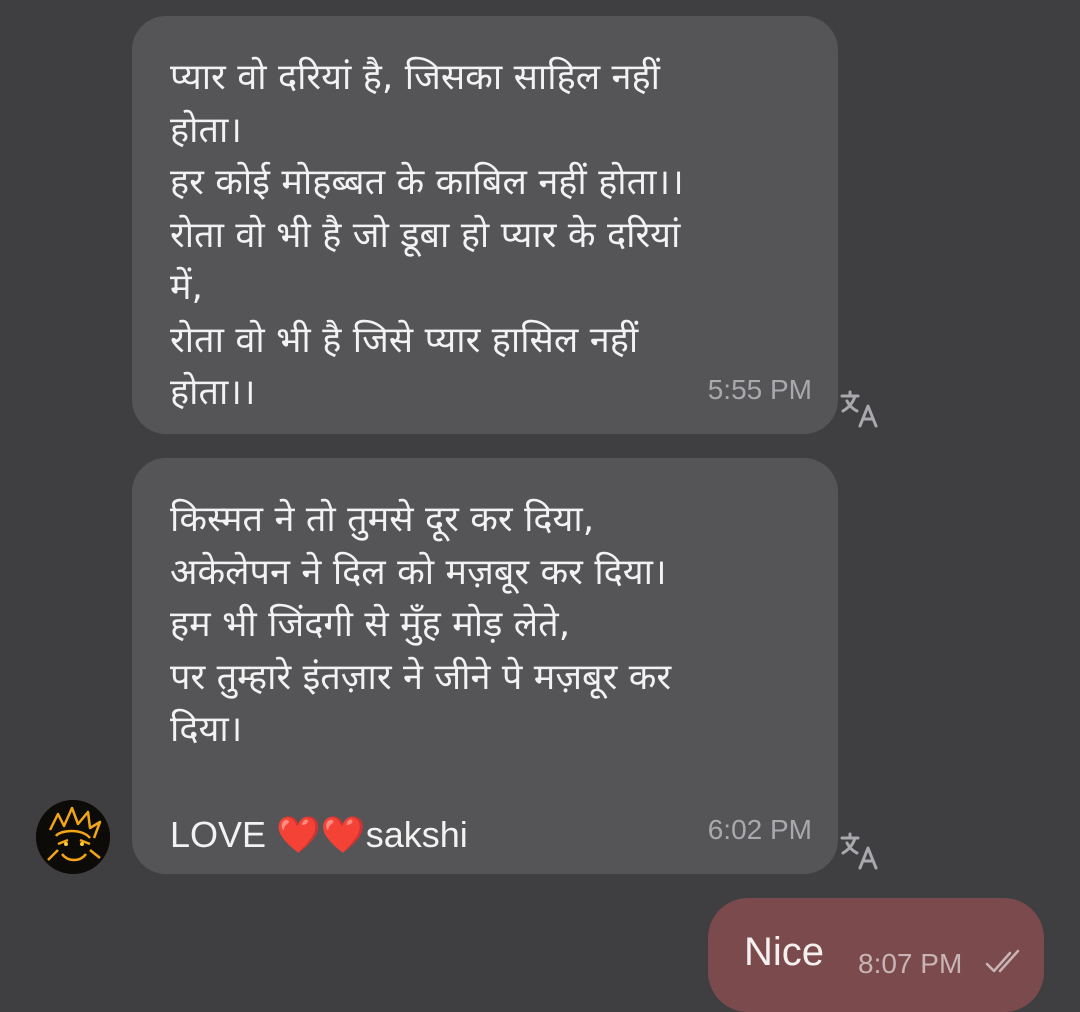 The image size is (1080, 1012). Describe the element at coordinates (484, 836) in the screenshot. I see `message-signature: LOVE ❤️❤️sakshi` at that location.